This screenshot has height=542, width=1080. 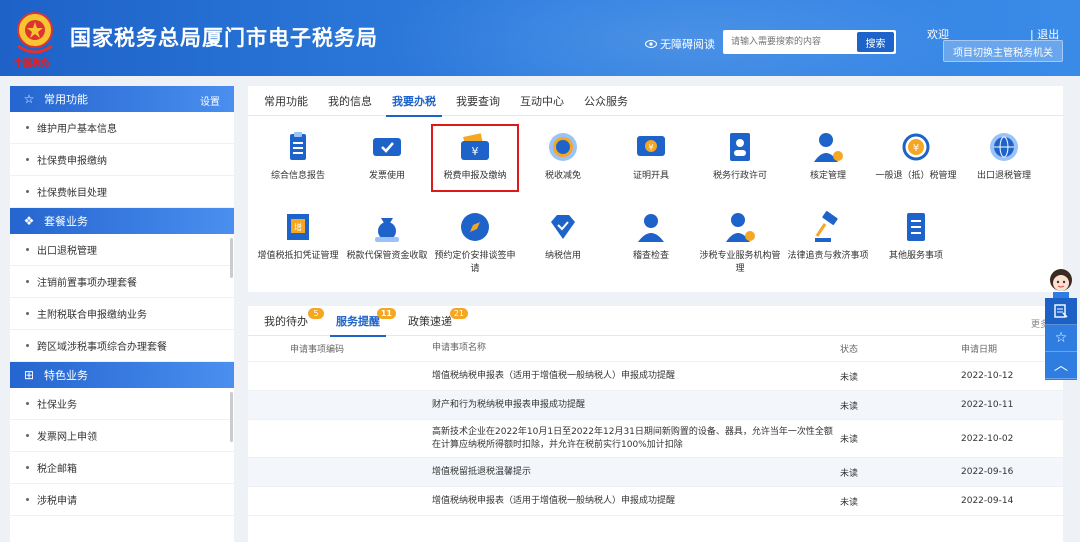 I want to click on service-coin: 税收减免, so click(x=563, y=156).